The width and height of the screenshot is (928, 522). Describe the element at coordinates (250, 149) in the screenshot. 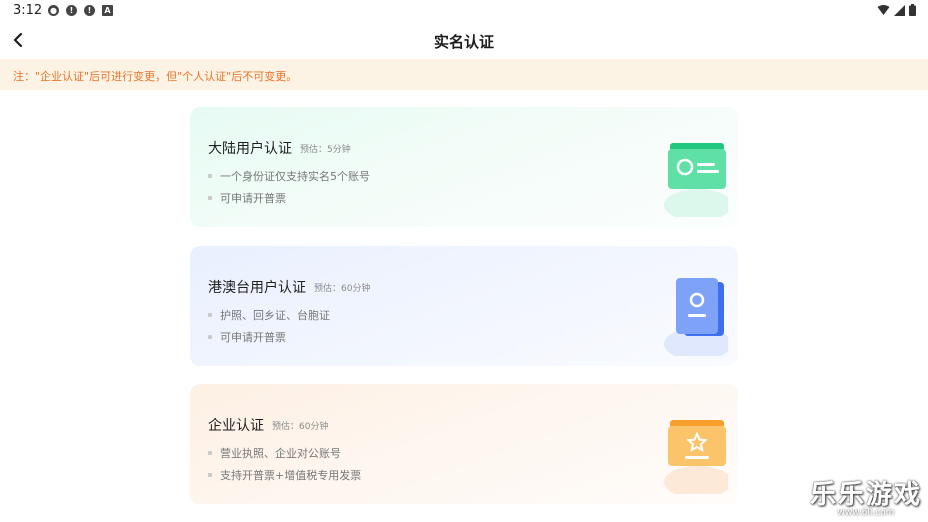

I see `card-title: 大陆用户认证` at that location.